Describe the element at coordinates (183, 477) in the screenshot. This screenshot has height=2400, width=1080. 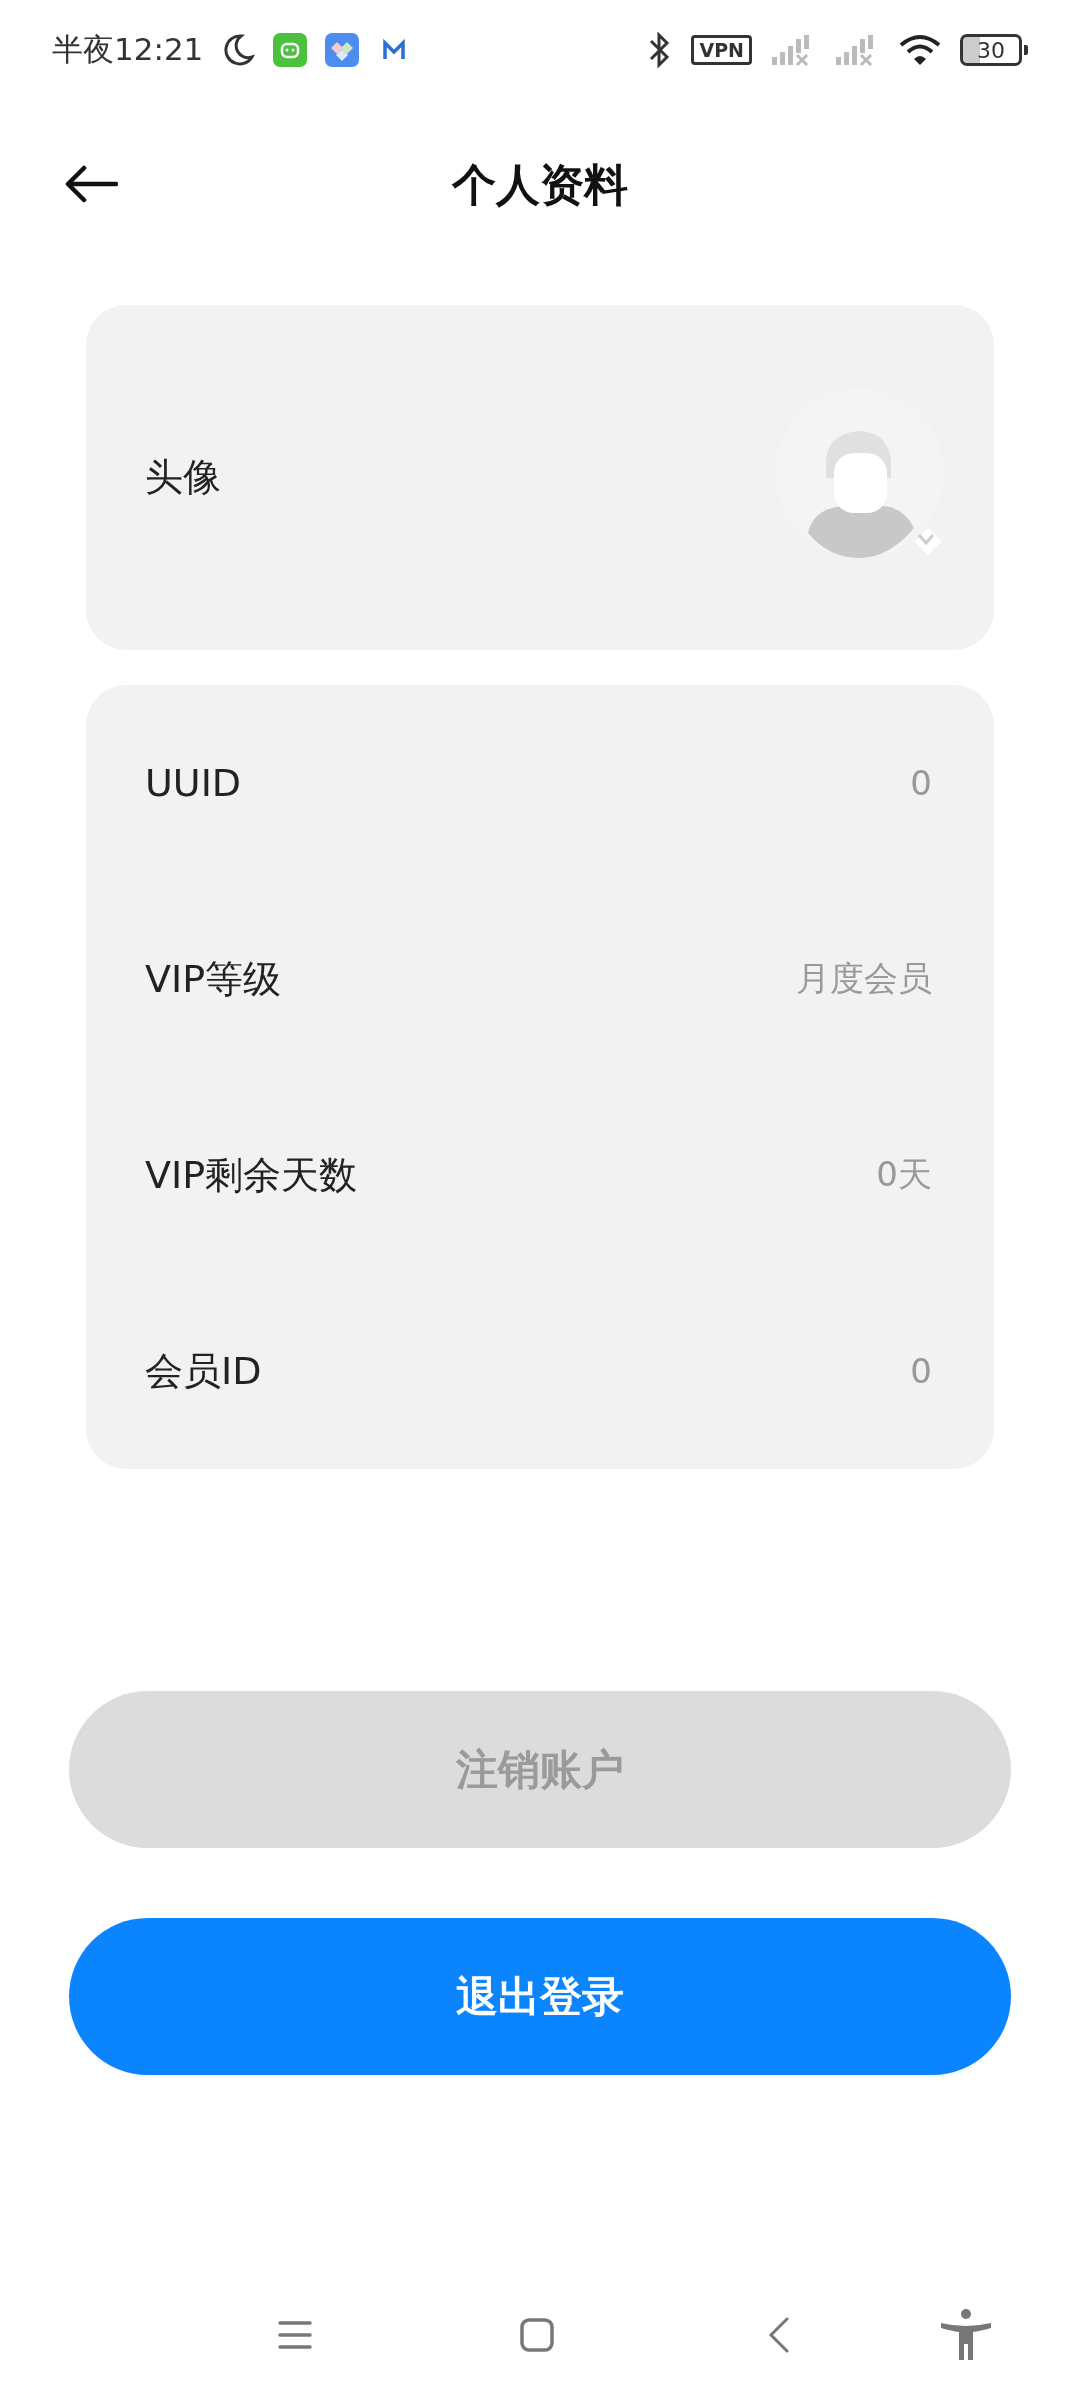
I see `avatar-label: 头像` at that location.